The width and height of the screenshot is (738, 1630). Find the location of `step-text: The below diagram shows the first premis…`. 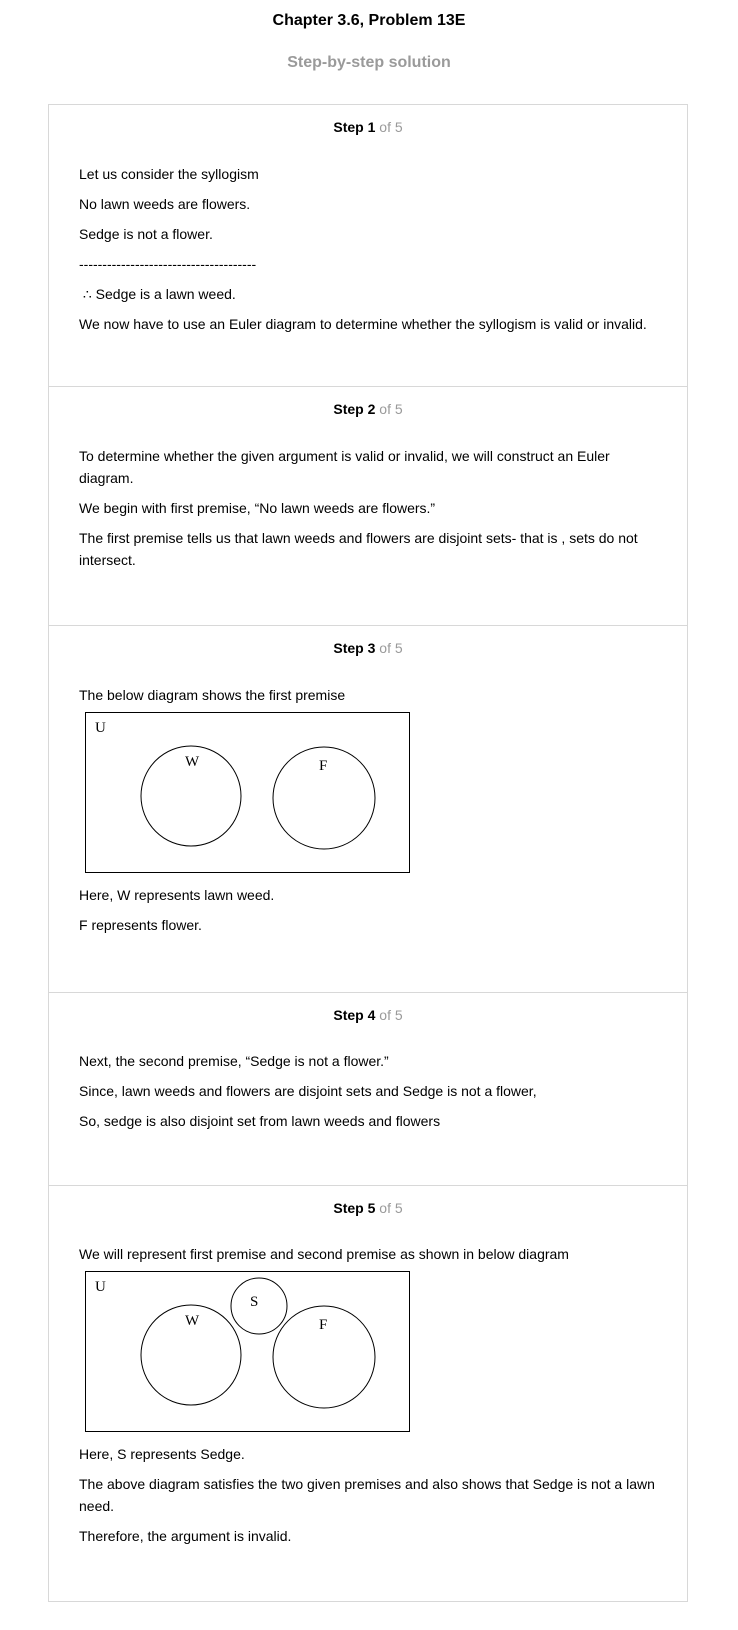

step-text: The below diagram shows the first premis… is located at coordinates (212, 695).